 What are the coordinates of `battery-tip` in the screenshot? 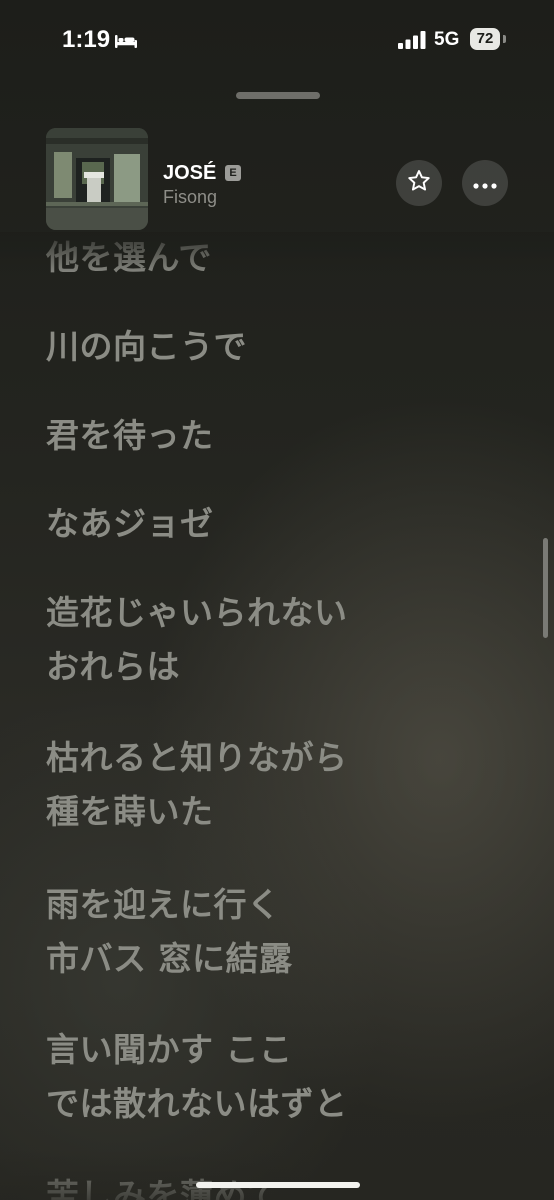 It's located at (504, 39).